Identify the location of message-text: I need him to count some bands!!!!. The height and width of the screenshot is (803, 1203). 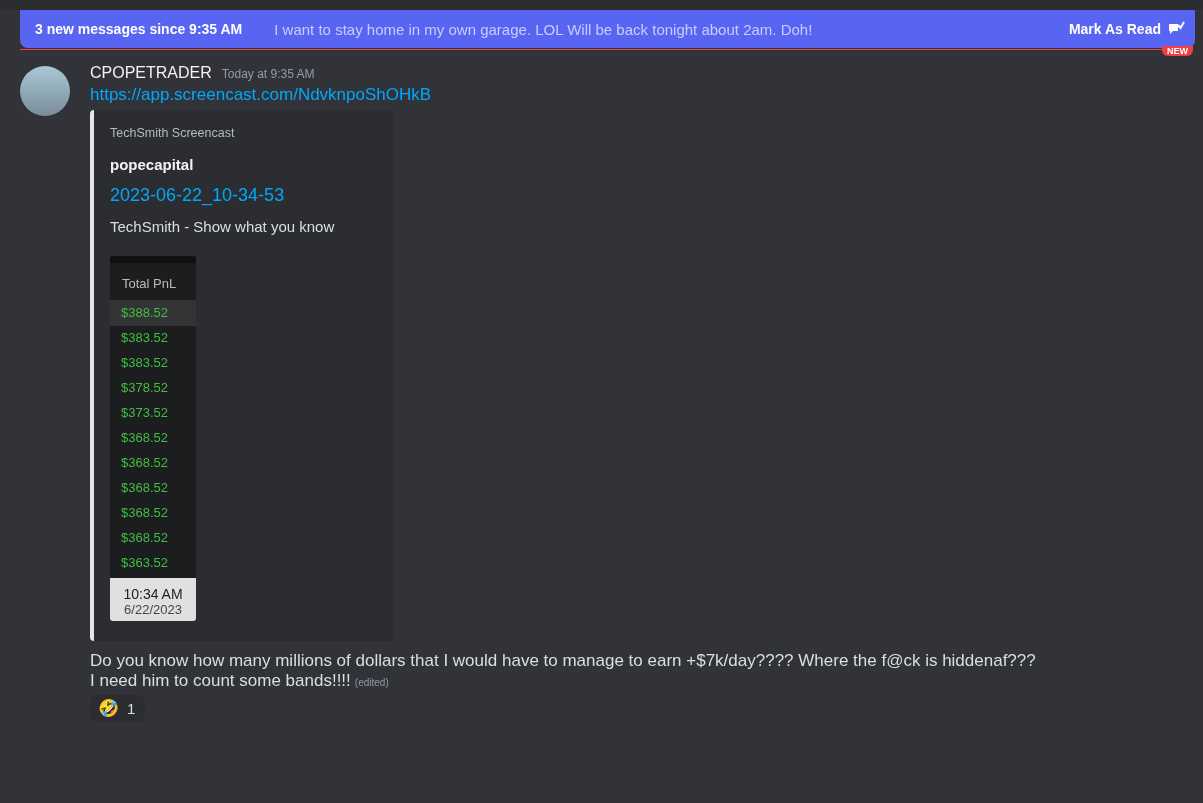
(220, 681).